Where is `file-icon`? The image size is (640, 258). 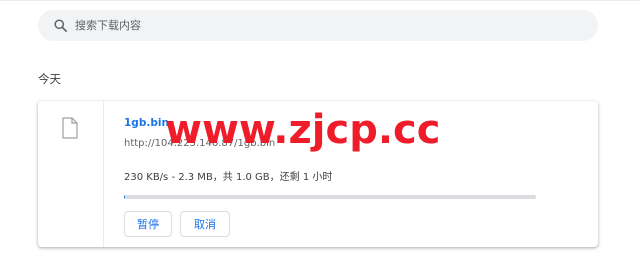 file-icon is located at coordinates (70, 128).